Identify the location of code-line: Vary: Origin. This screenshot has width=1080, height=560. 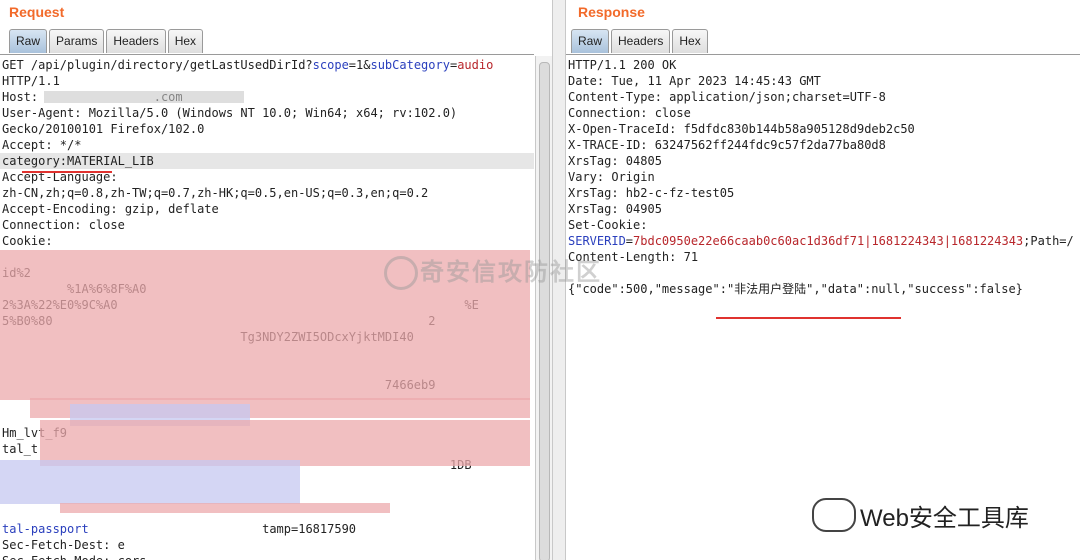
(823, 177).